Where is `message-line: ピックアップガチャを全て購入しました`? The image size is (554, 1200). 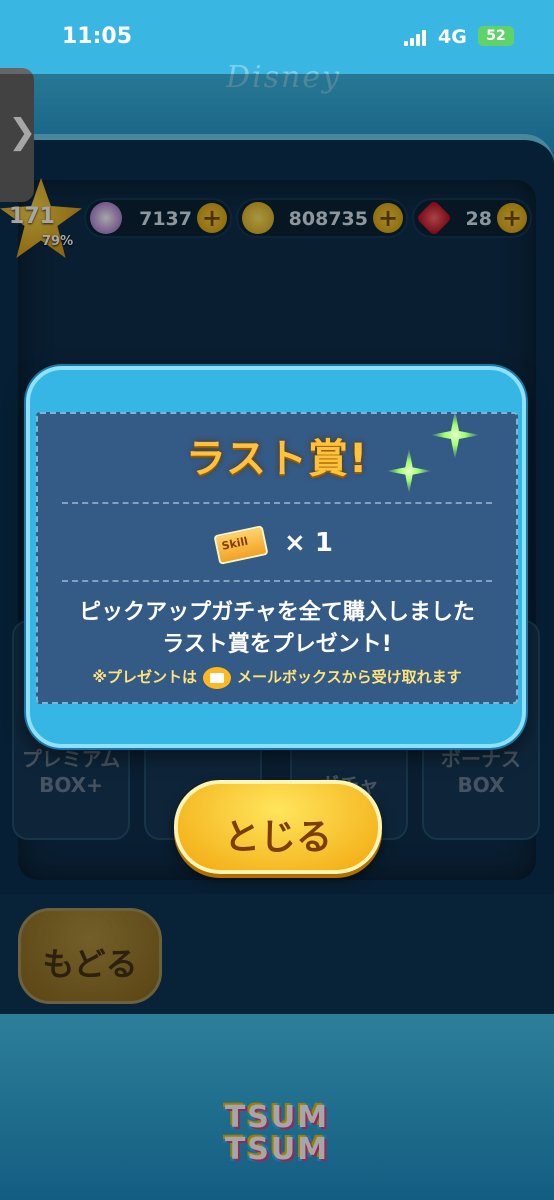 message-line: ピックアップガチャを全て購入しました is located at coordinates (277, 612).